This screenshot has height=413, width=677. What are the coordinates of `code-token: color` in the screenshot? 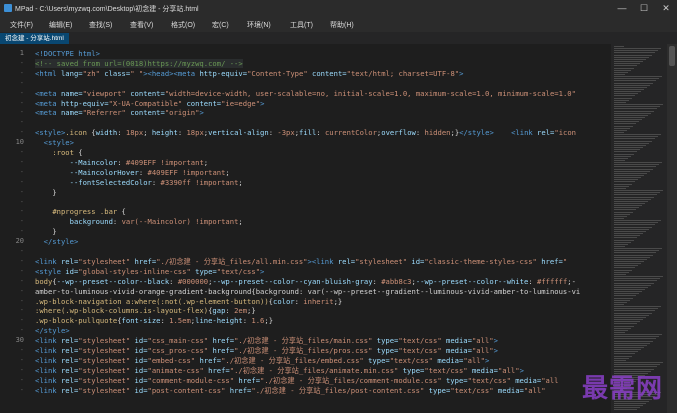 It's located at (284, 301).